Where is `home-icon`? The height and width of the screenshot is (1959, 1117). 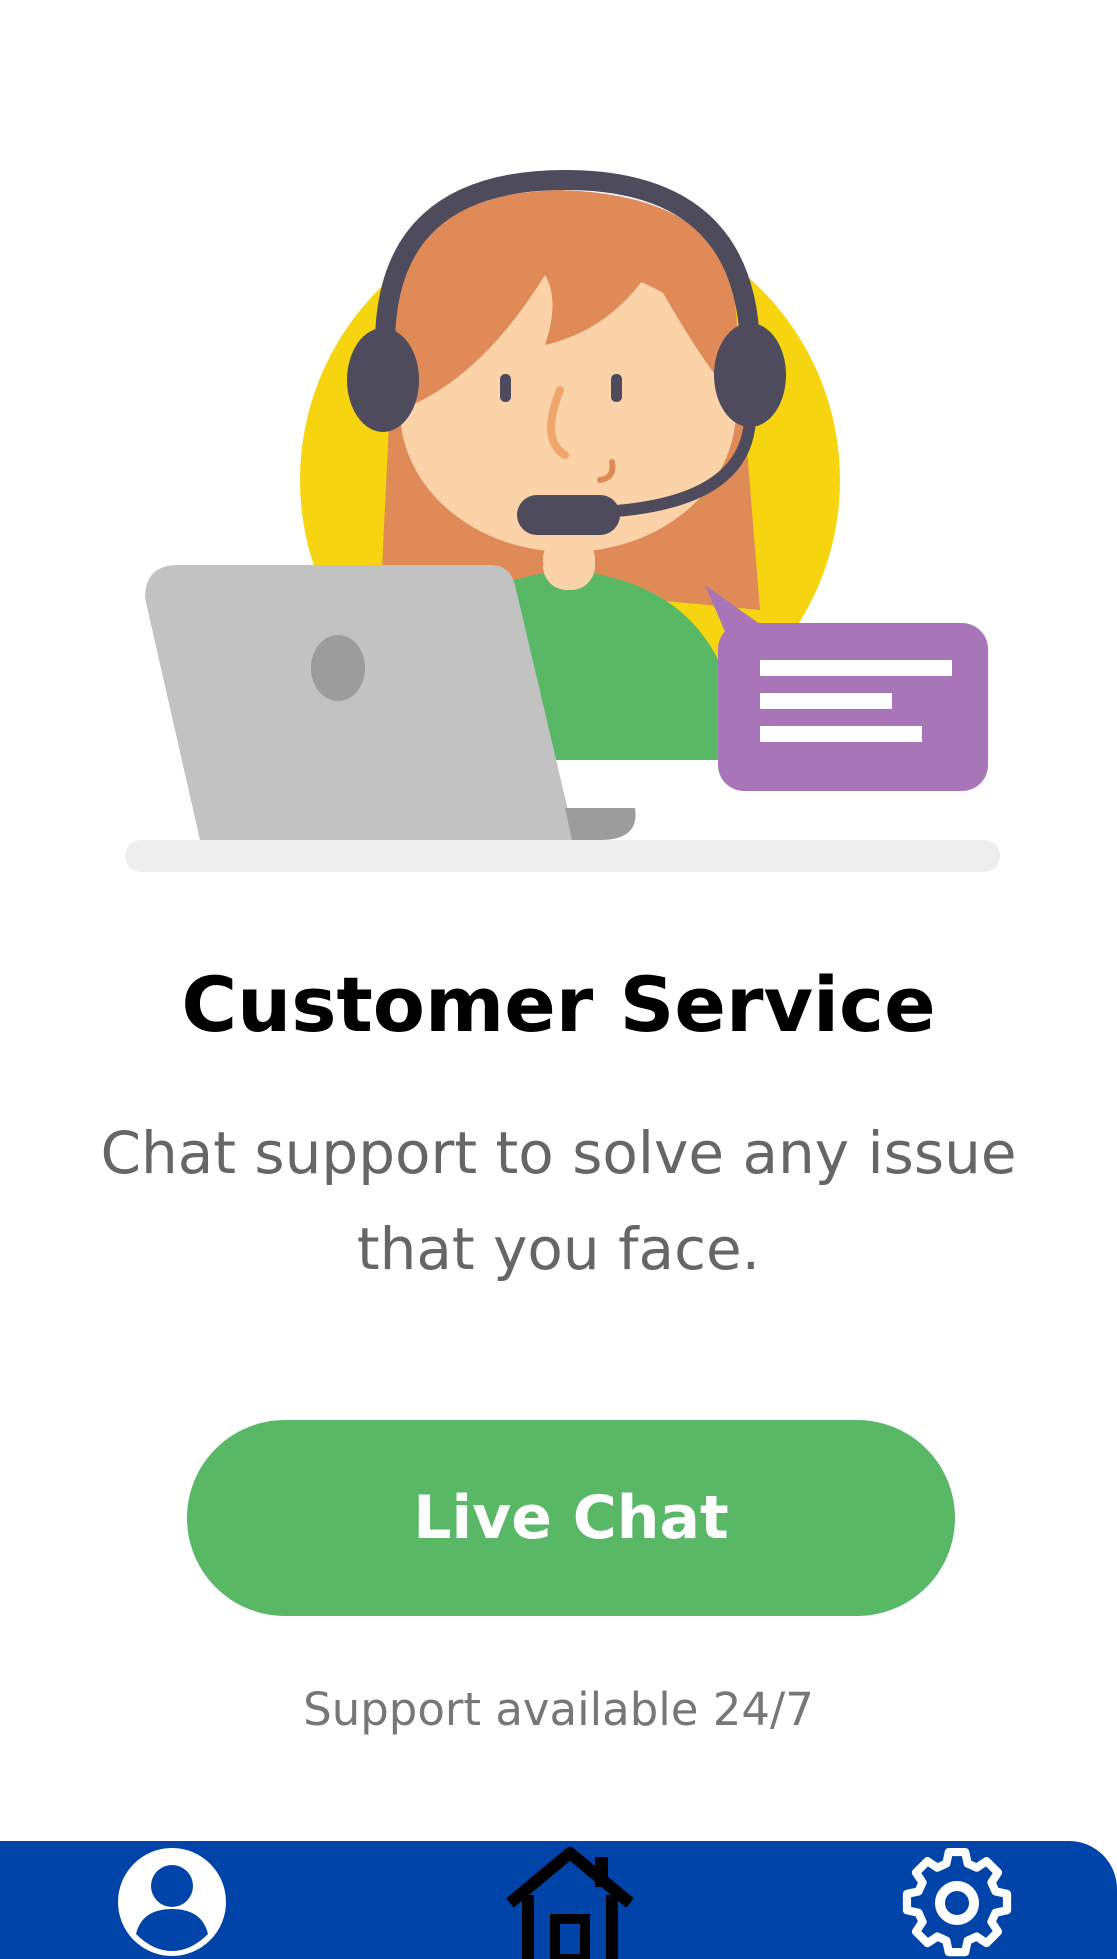 home-icon is located at coordinates (570, 1903).